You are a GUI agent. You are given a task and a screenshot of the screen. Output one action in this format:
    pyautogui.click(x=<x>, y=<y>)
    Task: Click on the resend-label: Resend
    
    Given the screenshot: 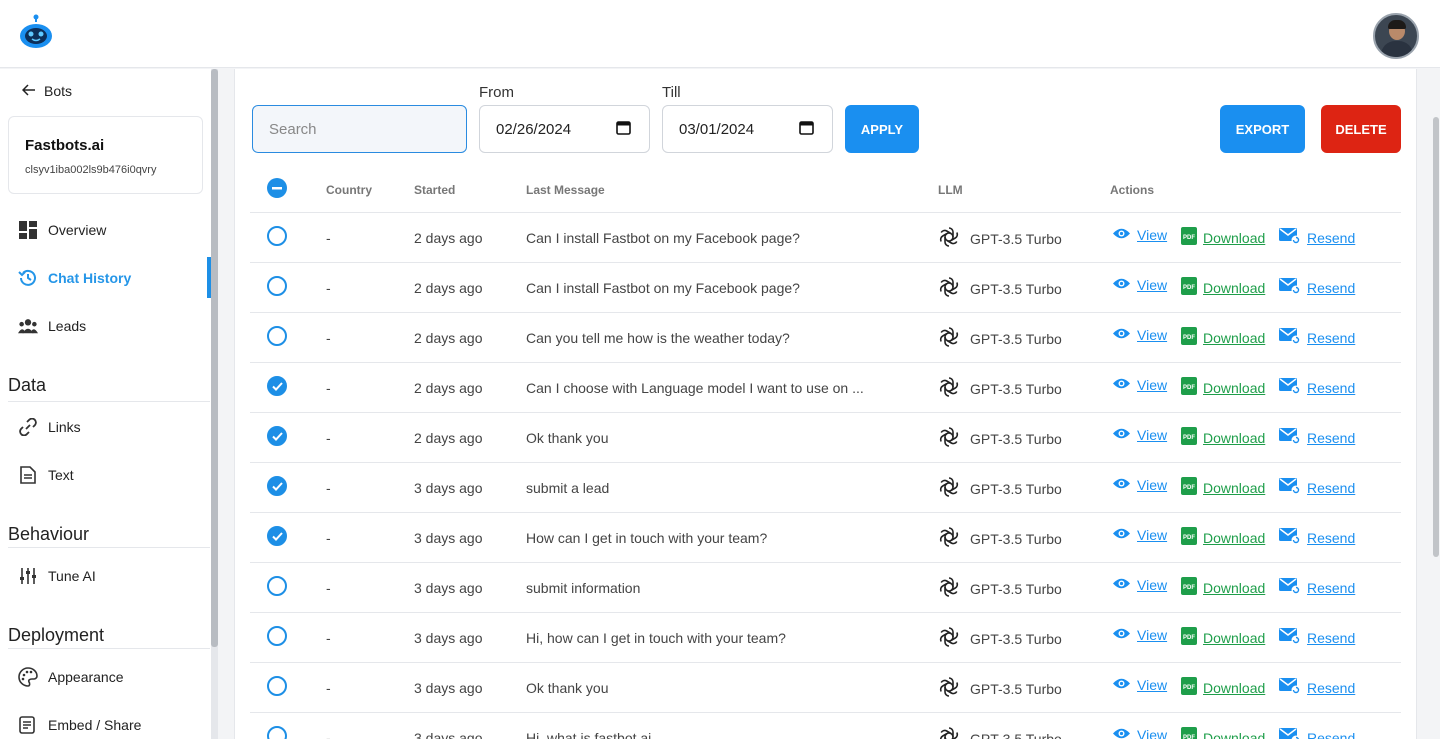 What is the action you would take?
    pyautogui.click(x=1331, y=237)
    